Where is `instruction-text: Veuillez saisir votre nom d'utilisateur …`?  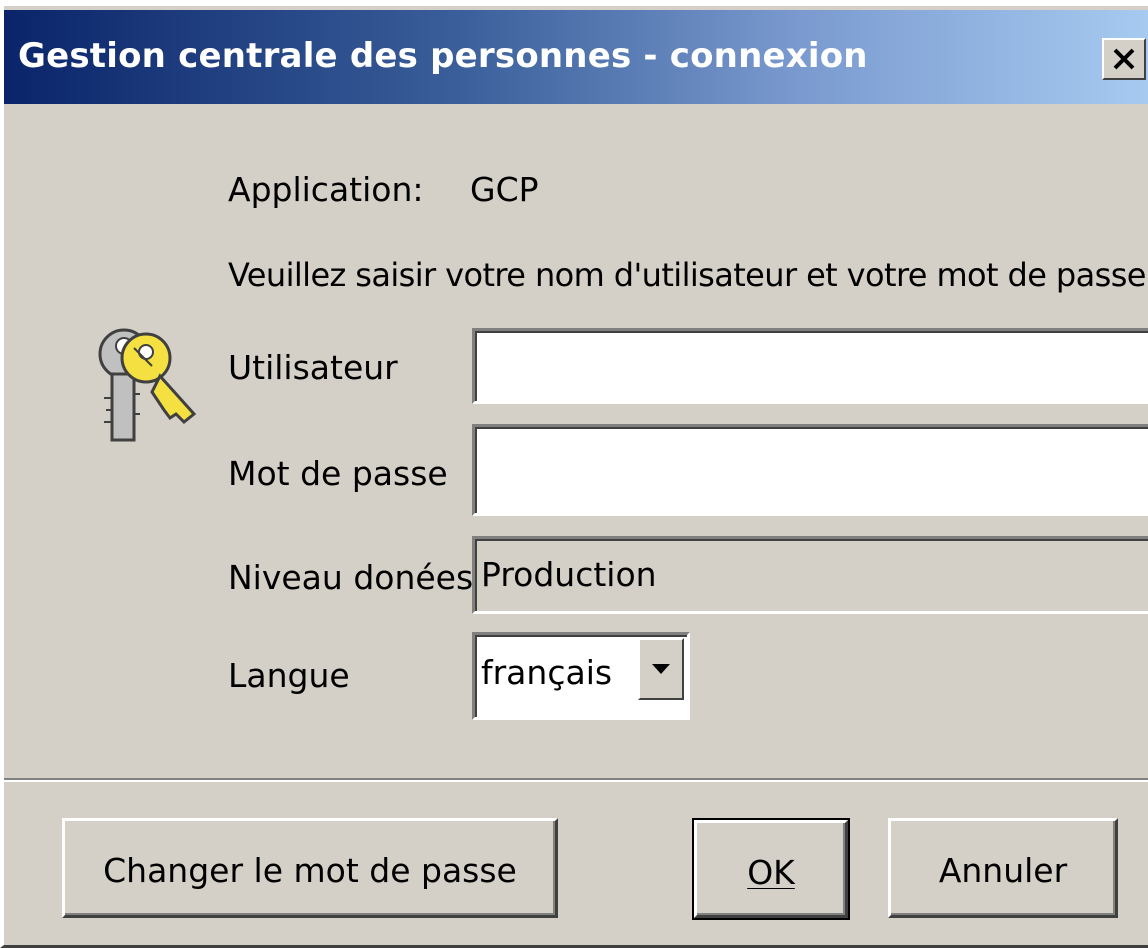
instruction-text: Veuillez saisir votre nom d'utilisateur … is located at coordinates (688, 275).